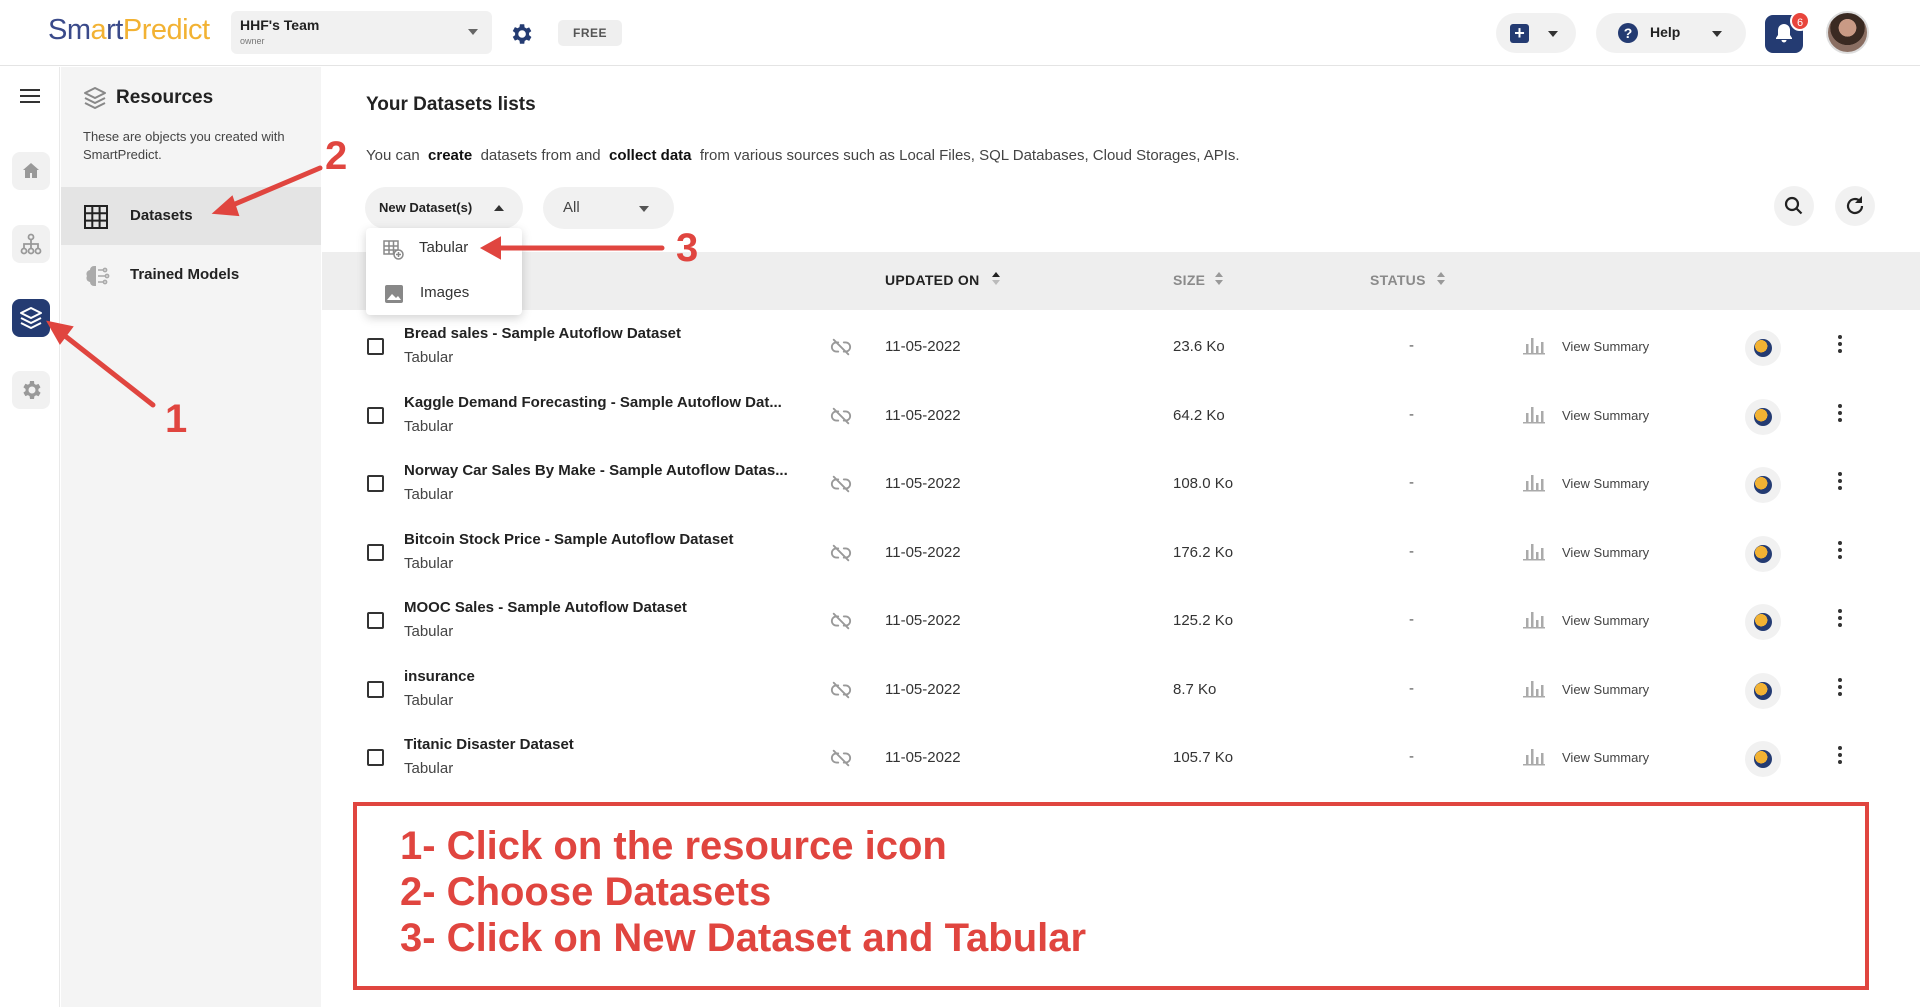 This screenshot has width=1920, height=1007. What do you see at coordinates (451, 104) in the screenshot?
I see `page-title: Your Datasets lists` at bounding box center [451, 104].